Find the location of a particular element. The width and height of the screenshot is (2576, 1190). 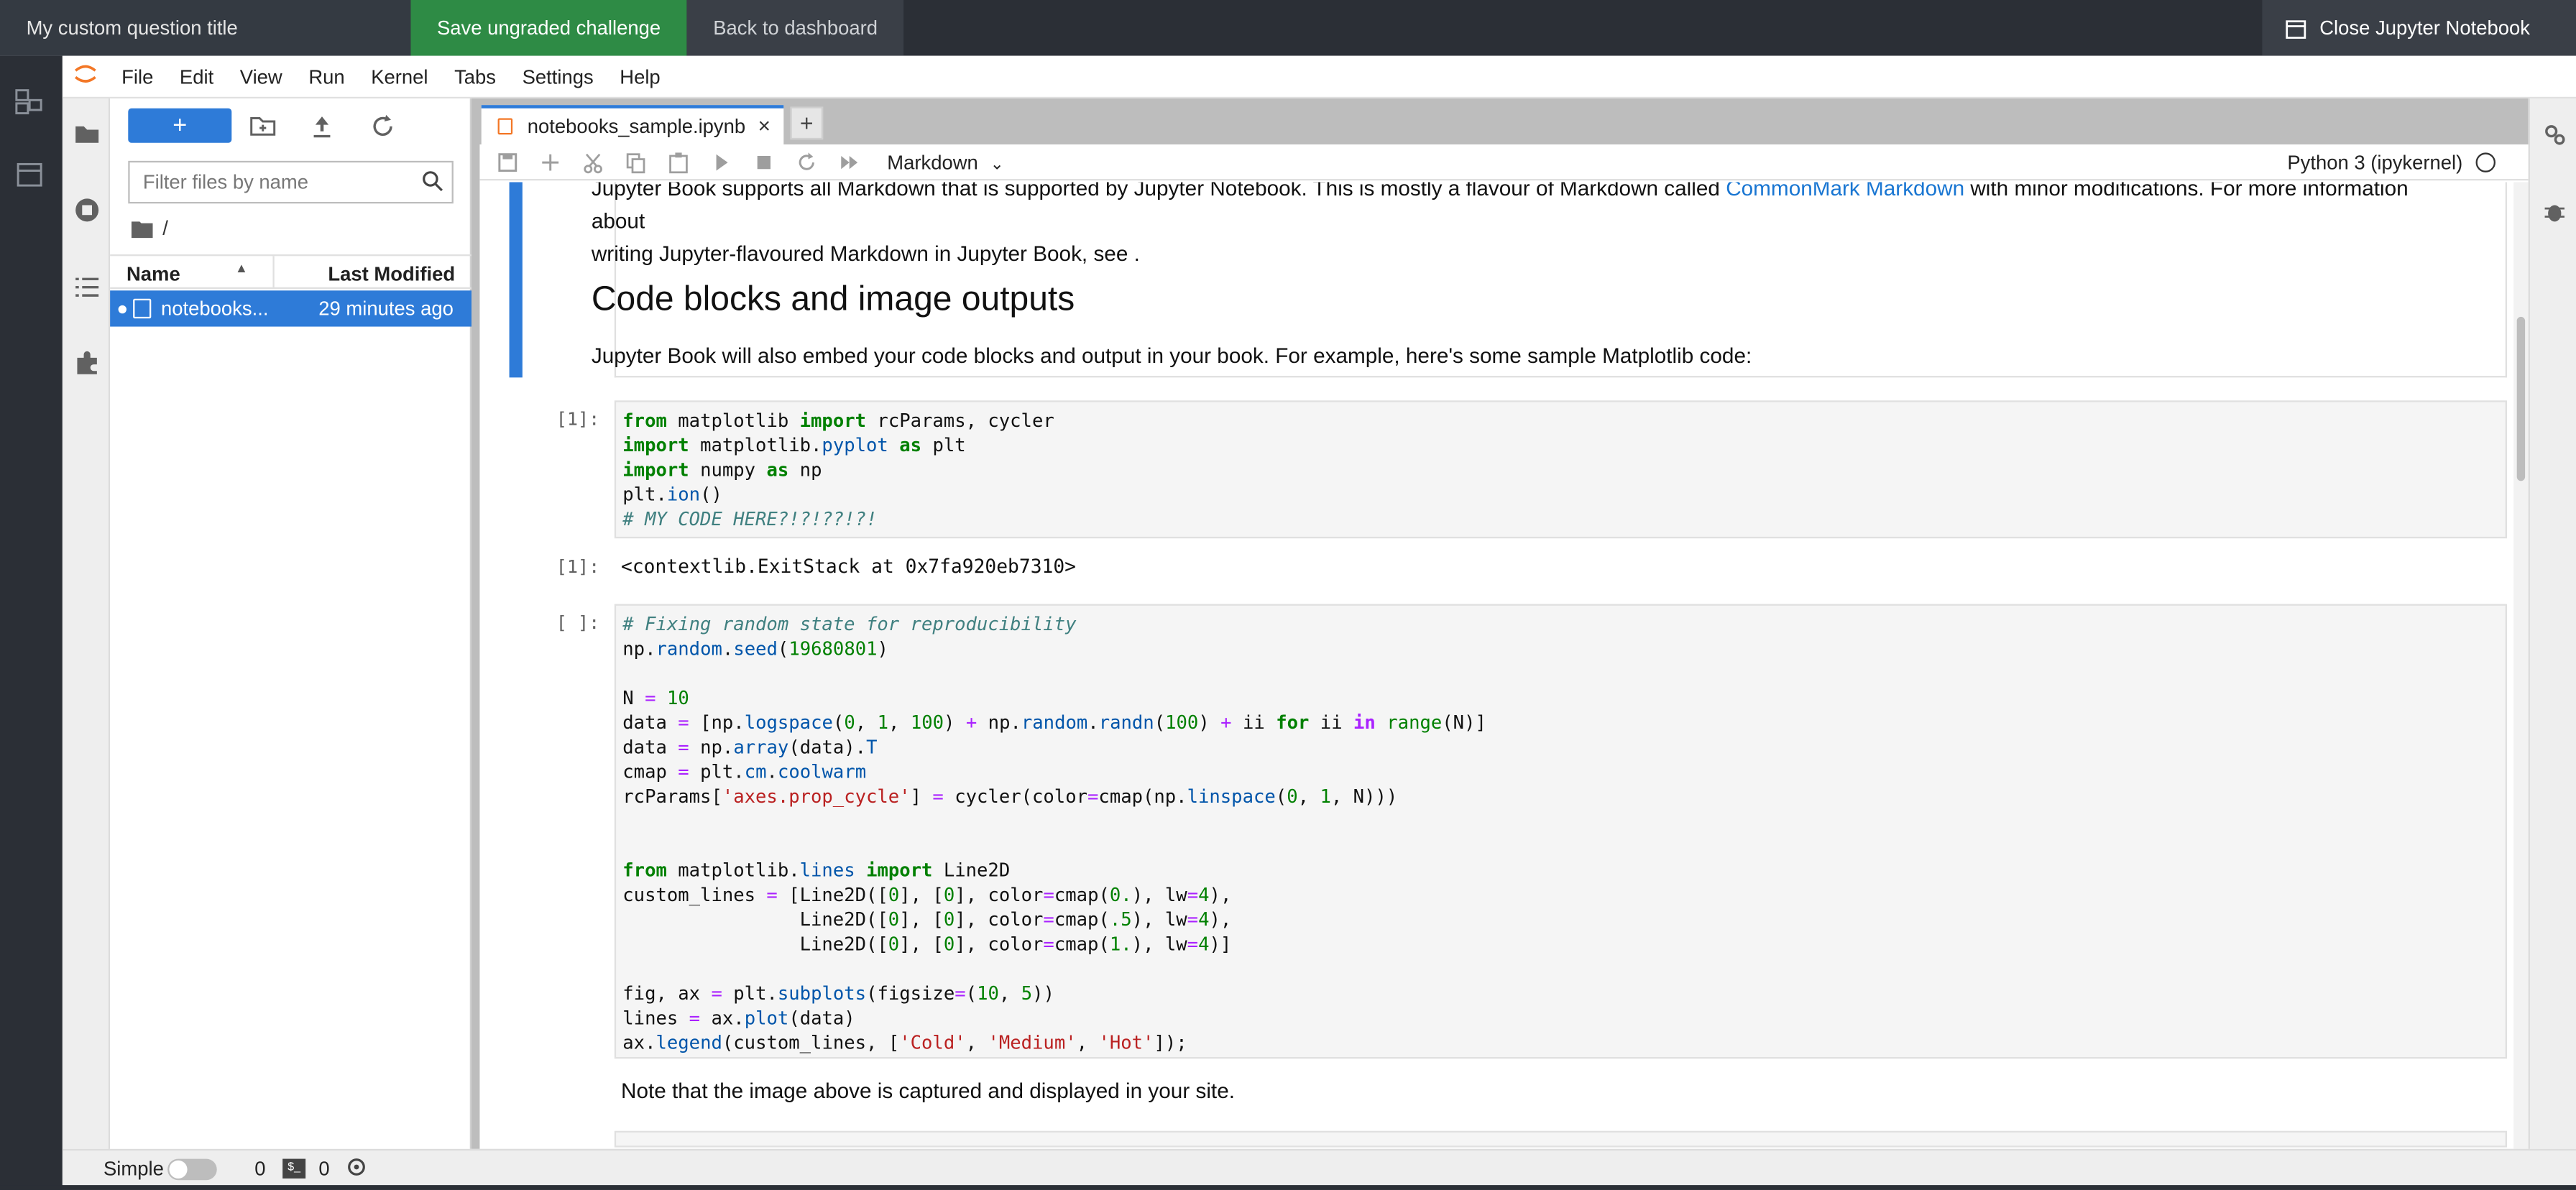

filter-placeholder: Filter files by name is located at coordinates (225, 182).